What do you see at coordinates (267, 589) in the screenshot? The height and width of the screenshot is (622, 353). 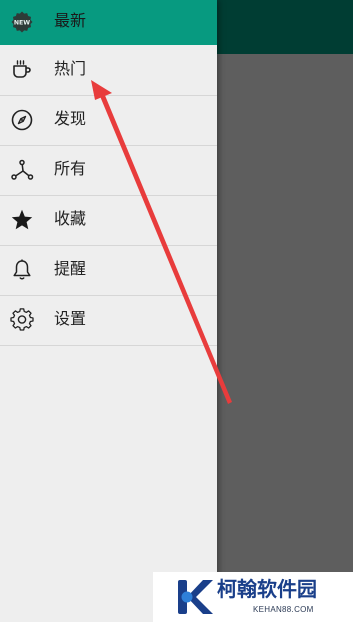 I see `watermark-title: 柯翰软件园` at bounding box center [267, 589].